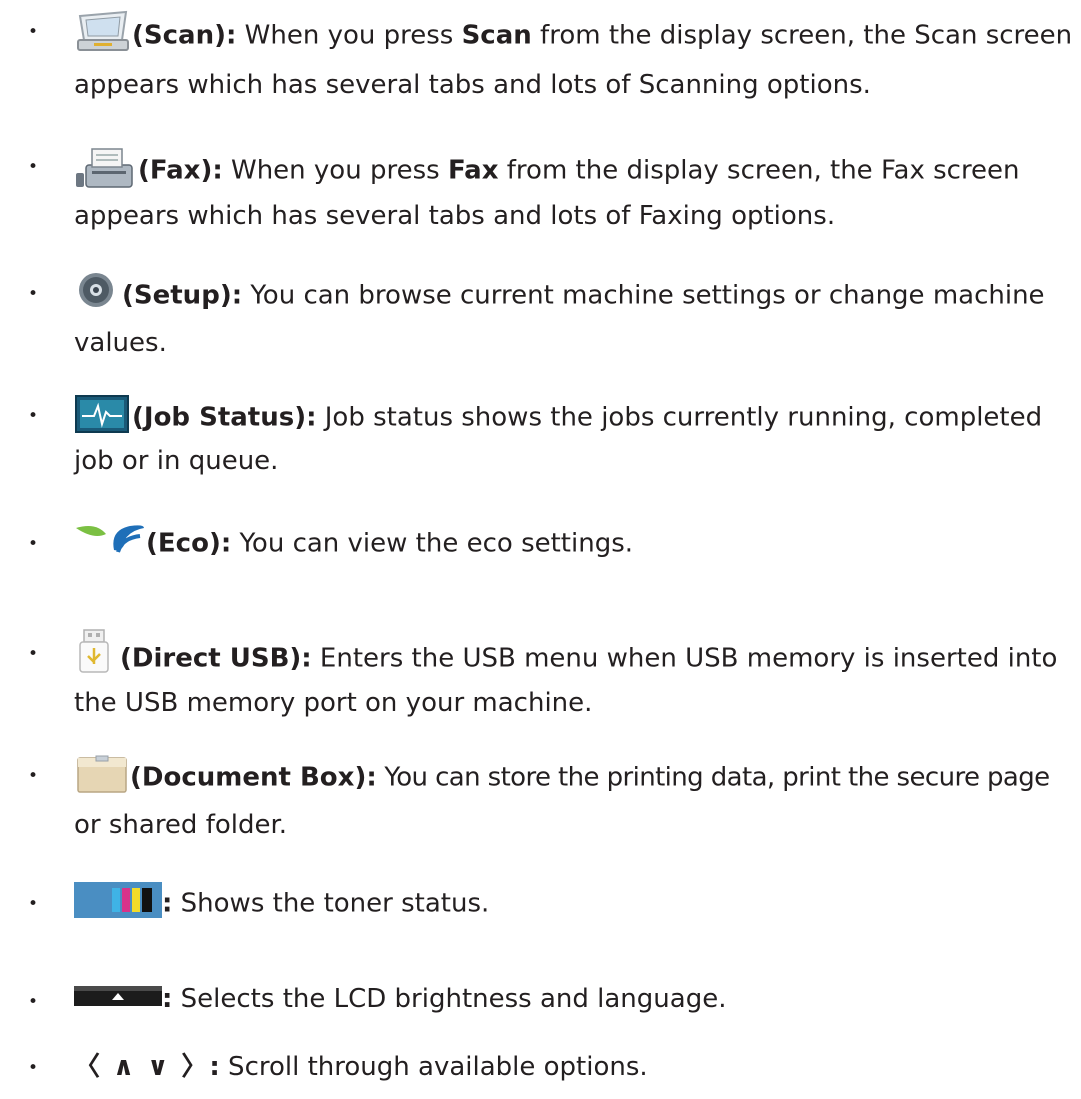 The width and height of the screenshot is (1081, 1099). Describe the element at coordinates (210, 658) in the screenshot. I see `item-label-direct-usb: Direct USB` at that location.